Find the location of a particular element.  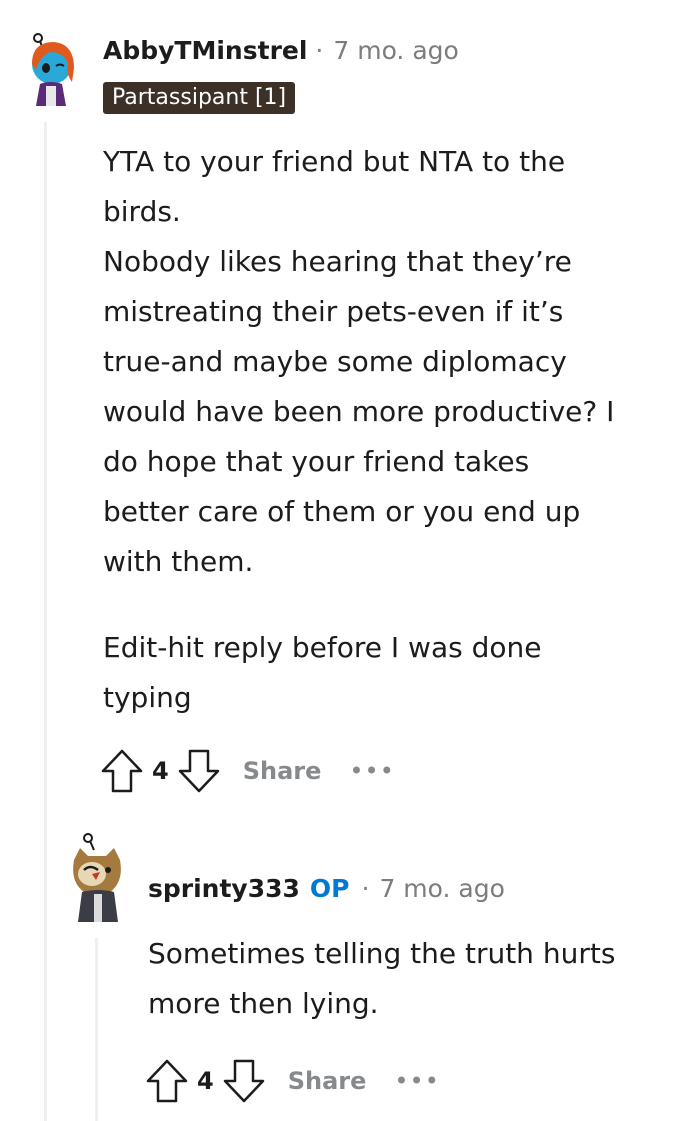

reply-more-options-button: ••• is located at coordinates (416, 1081).